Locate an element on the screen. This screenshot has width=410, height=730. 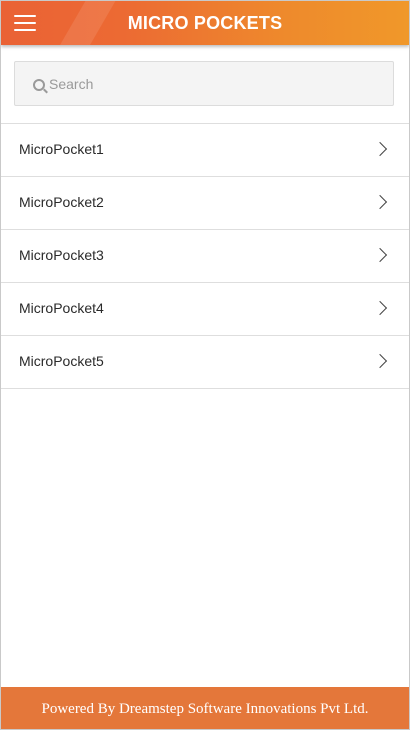
search-input is located at coordinates (214, 83).